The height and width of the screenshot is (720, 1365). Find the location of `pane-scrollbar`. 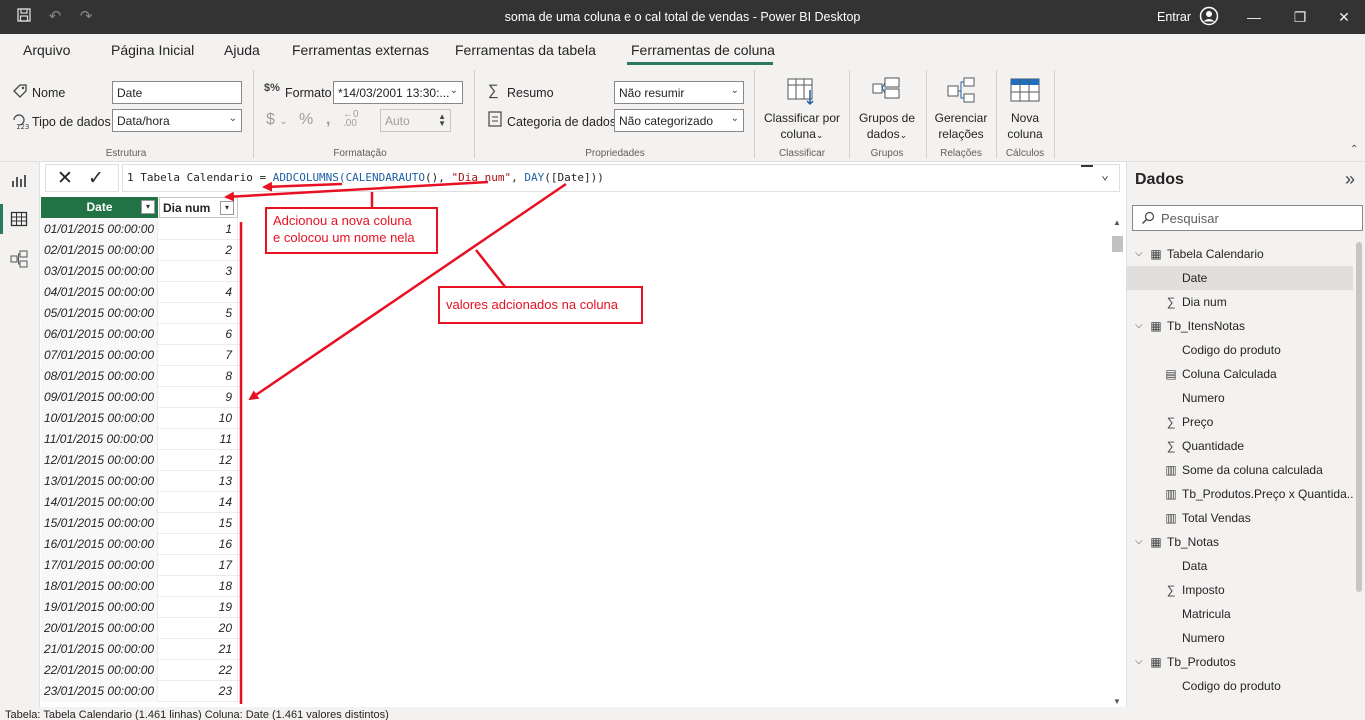

pane-scrollbar is located at coordinates (1359, 472).